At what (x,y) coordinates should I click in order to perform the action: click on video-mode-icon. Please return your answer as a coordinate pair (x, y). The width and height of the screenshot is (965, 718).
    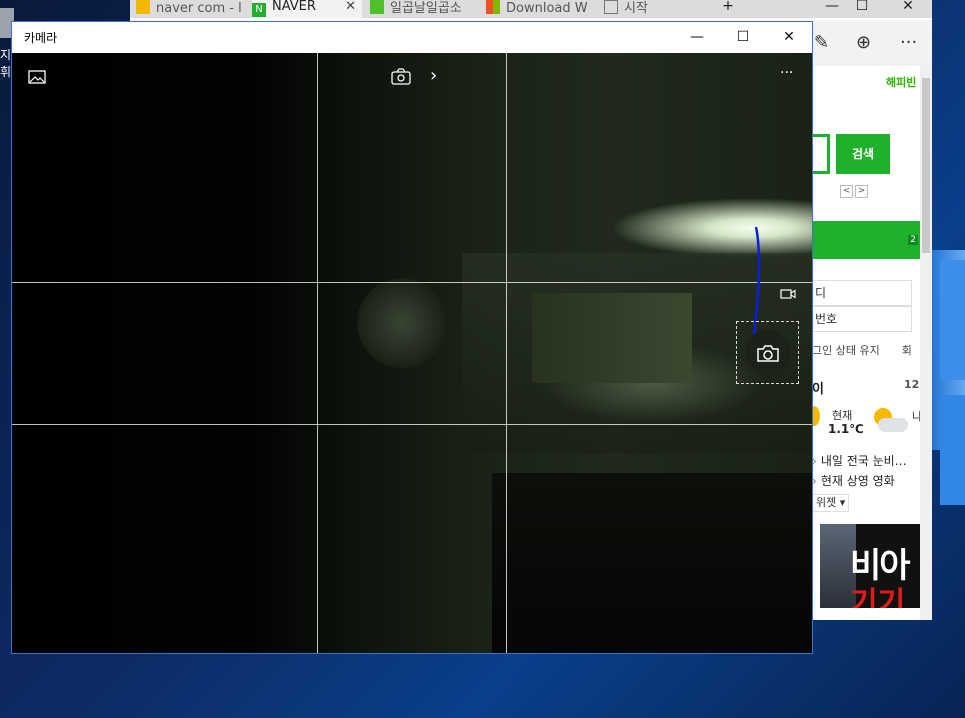
    Looking at the image, I should click on (788, 294).